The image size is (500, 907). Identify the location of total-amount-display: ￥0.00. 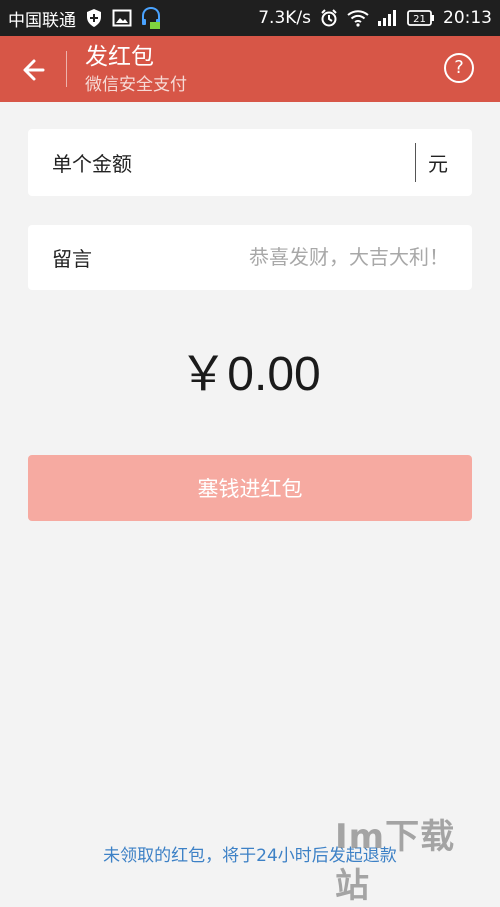
(250, 374).